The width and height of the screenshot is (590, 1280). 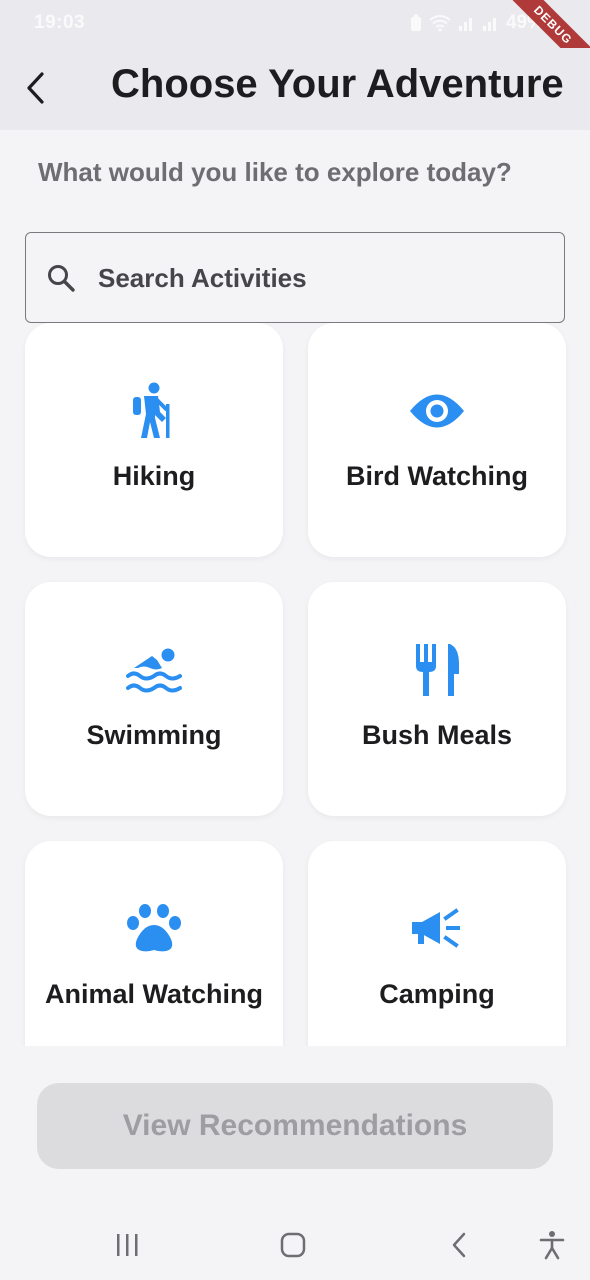 What do you see at coordinates (295, 43) in the screenshot?
I see `status-bar: 19:03 49% DEBUG` at bounding box center [295, 43].